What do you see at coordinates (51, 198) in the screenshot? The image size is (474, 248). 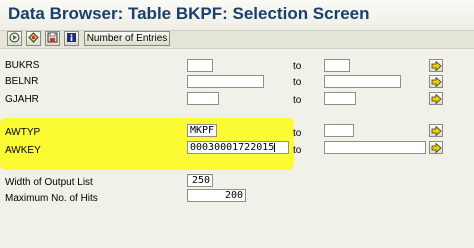 I see `maximum-hits-label: Maximum No. of Hits` at bounding box center [51, 198].